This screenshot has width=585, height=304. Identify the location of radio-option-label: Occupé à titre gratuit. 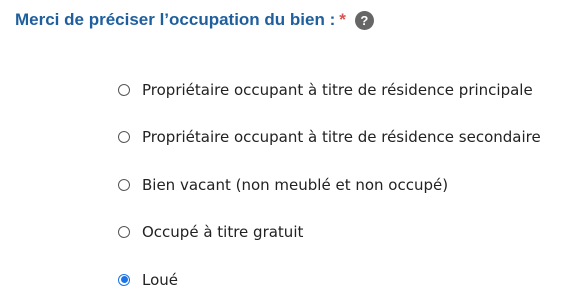
(223, 232).